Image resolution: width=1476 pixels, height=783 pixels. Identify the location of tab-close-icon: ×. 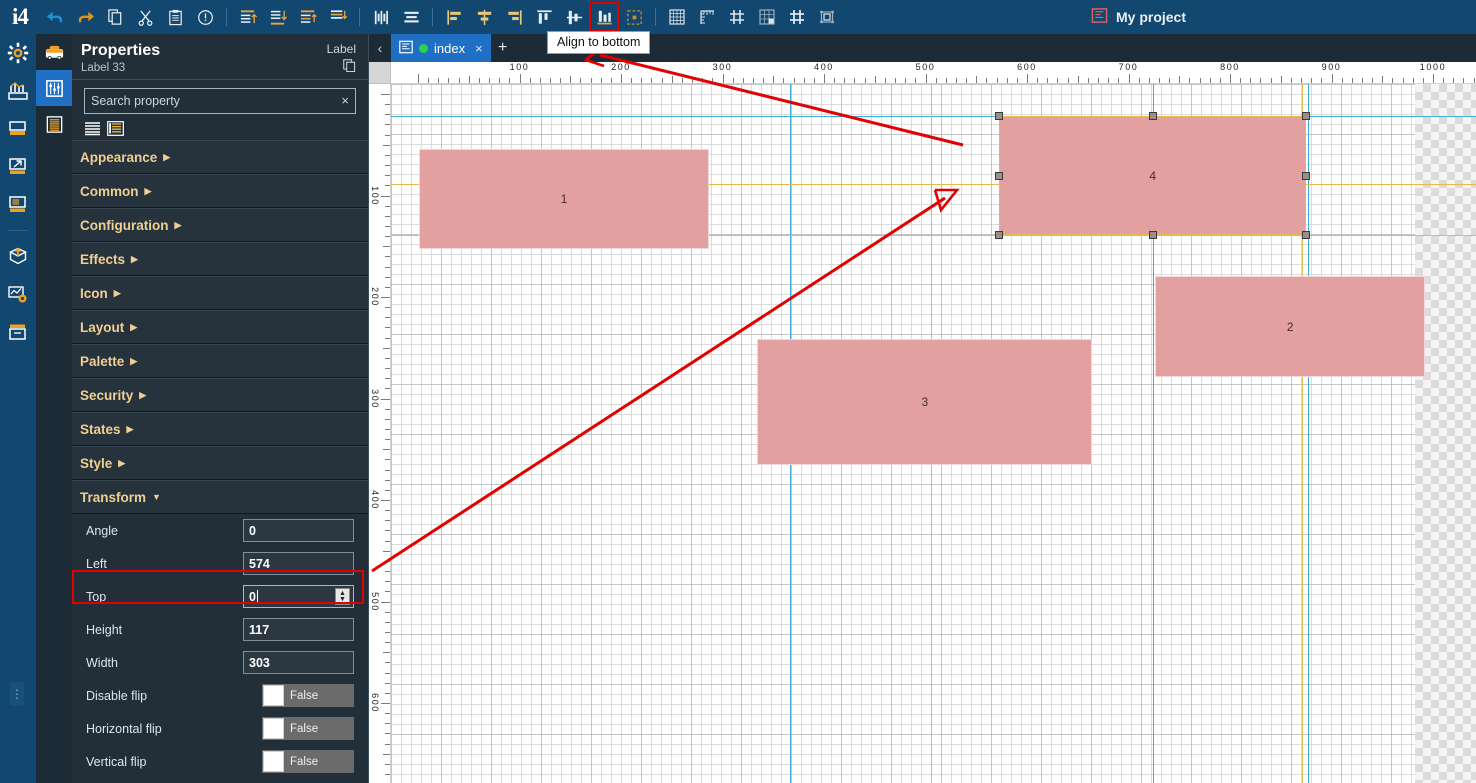
(479, 48).